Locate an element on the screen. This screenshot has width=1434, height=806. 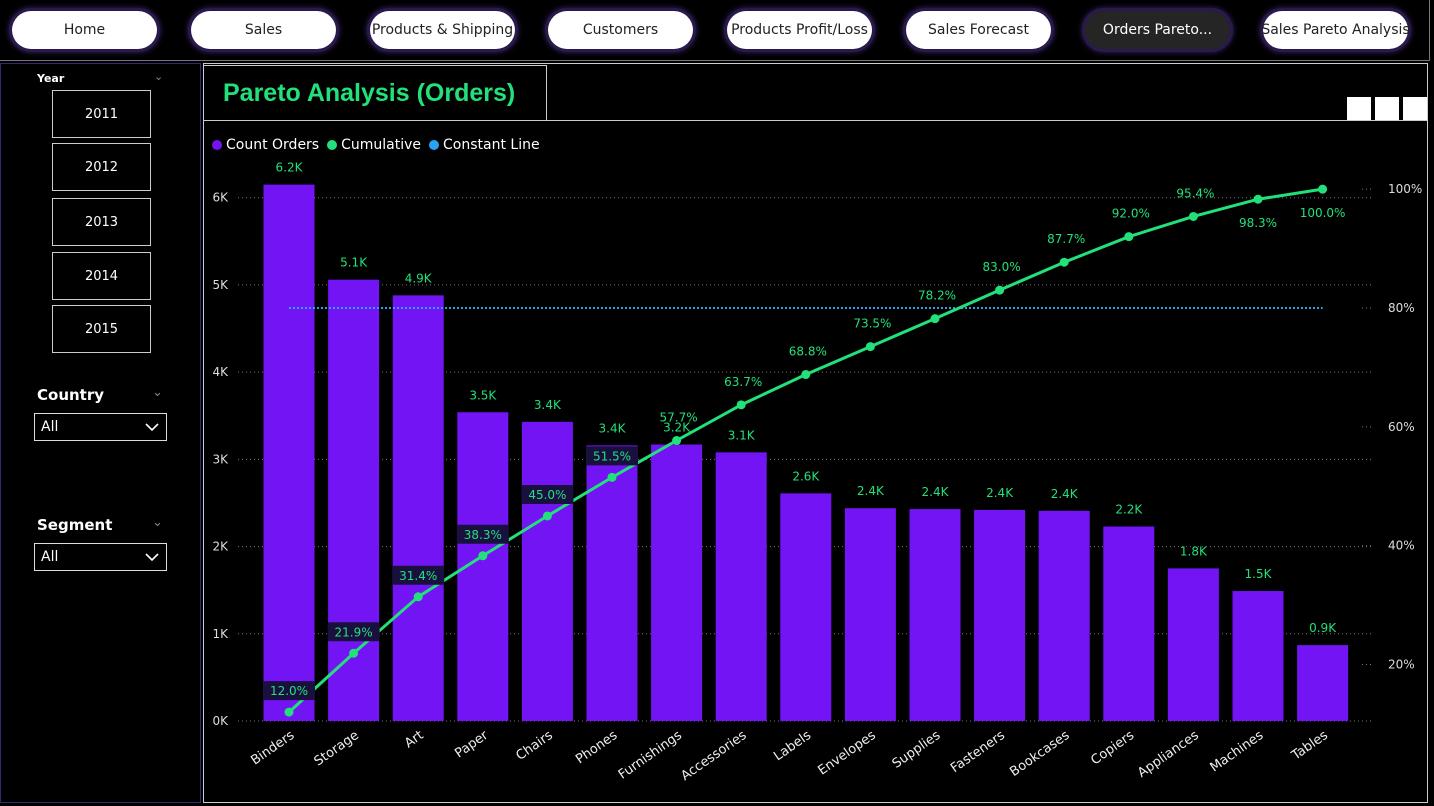
bar-furnishings is located at coordinates (677, 582).